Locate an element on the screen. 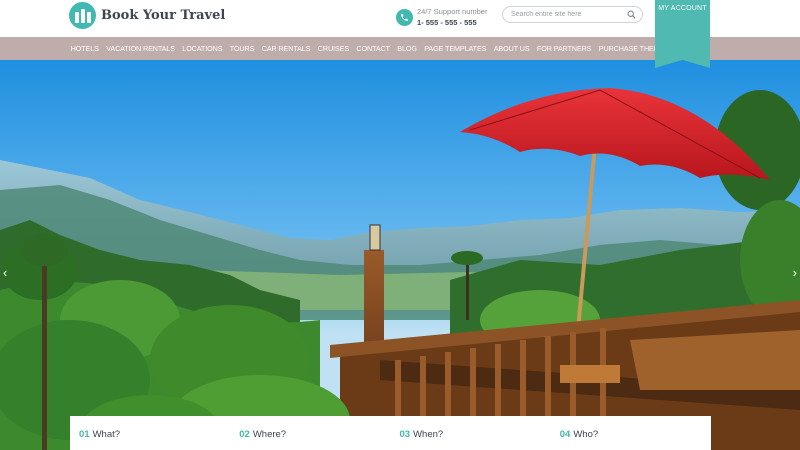  my-account-button: MY ACCOUNT is located at coordinates (682, 34).